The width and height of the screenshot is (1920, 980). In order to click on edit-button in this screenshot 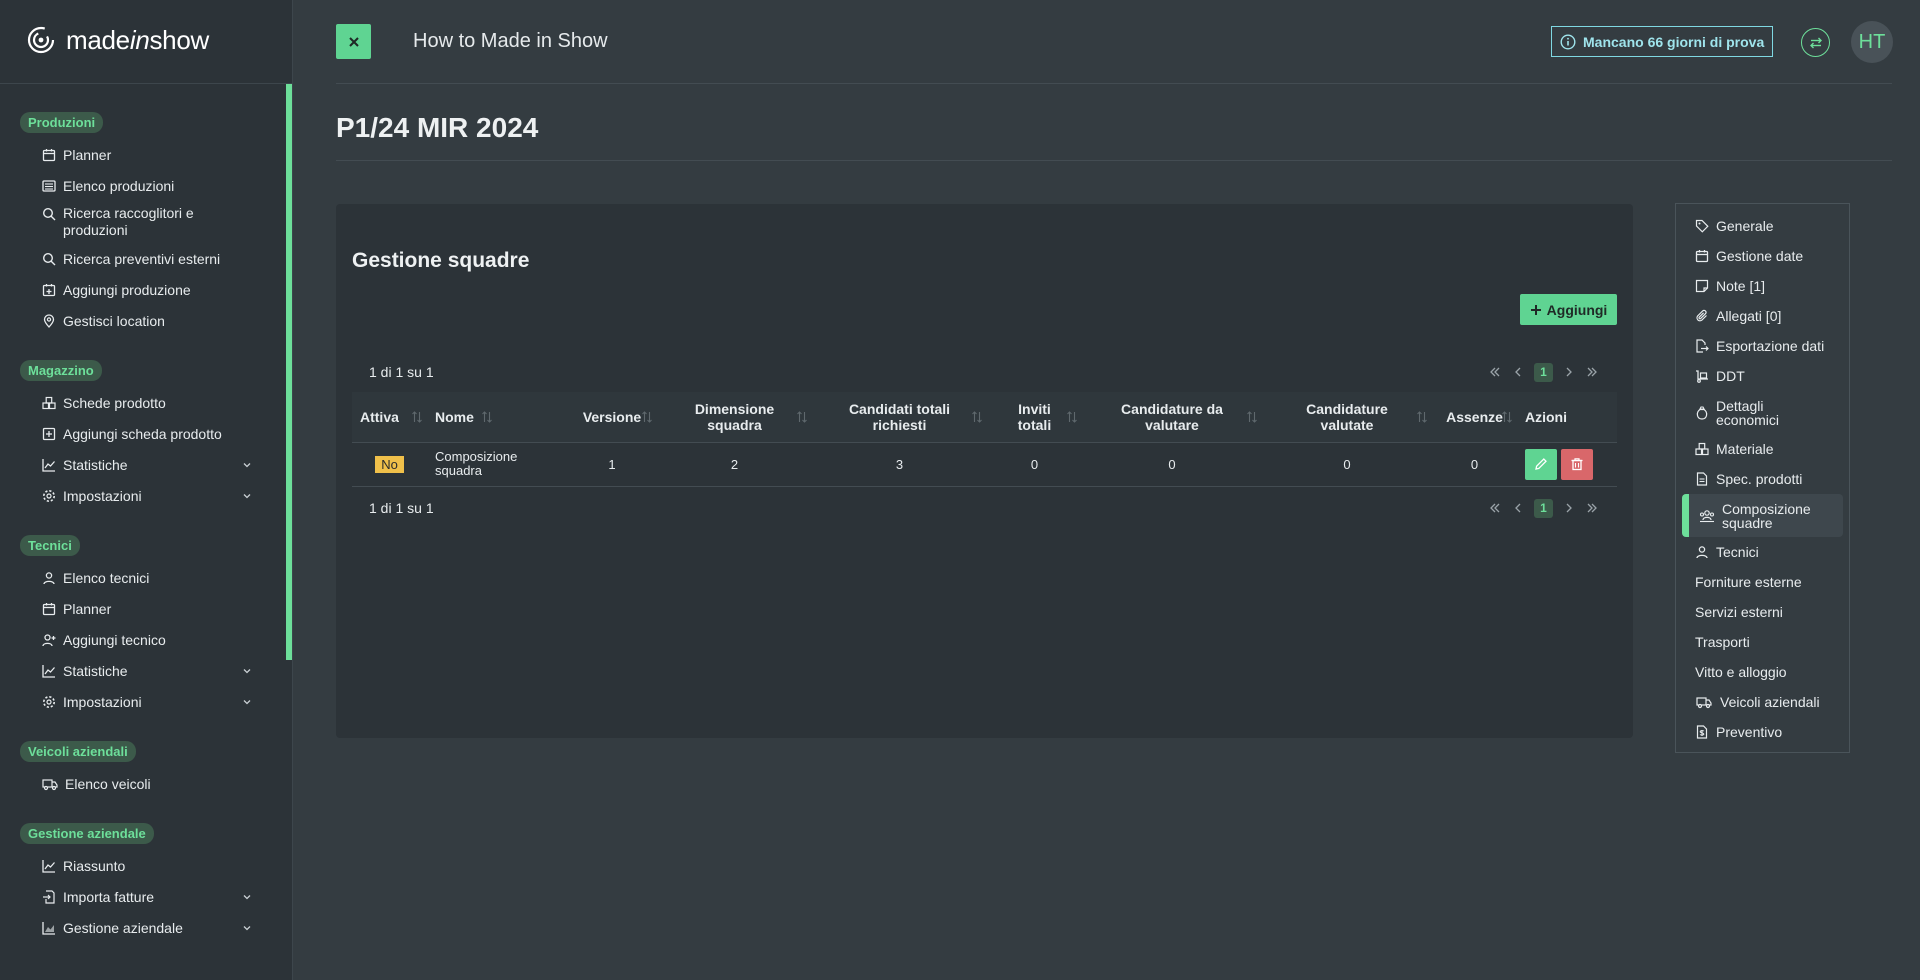, I will do `click(1541, 464)`.